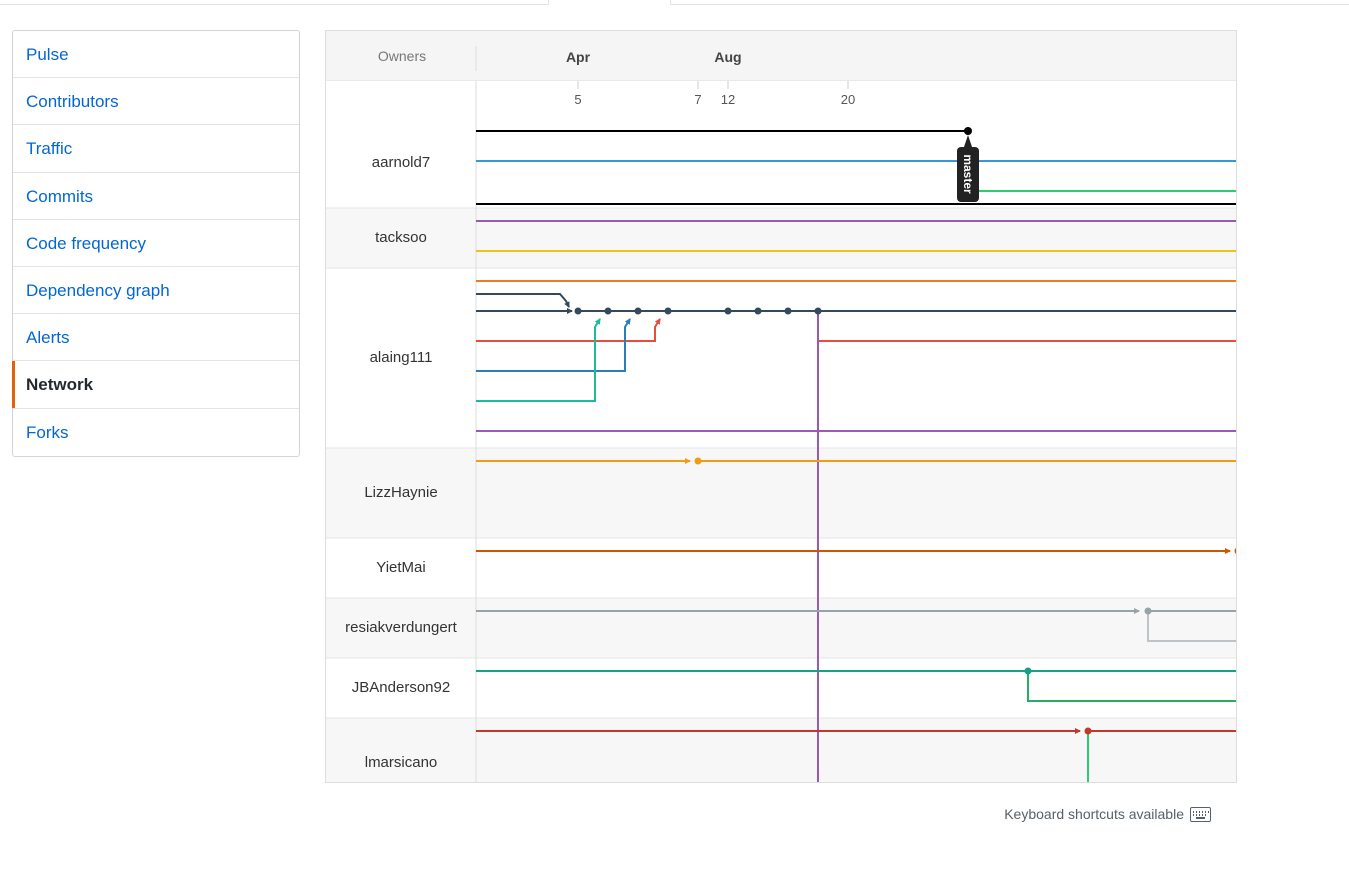  Describe the element at coordinates (400, 567) in the screenshot. I see `owner-name: YietMai` at that location.